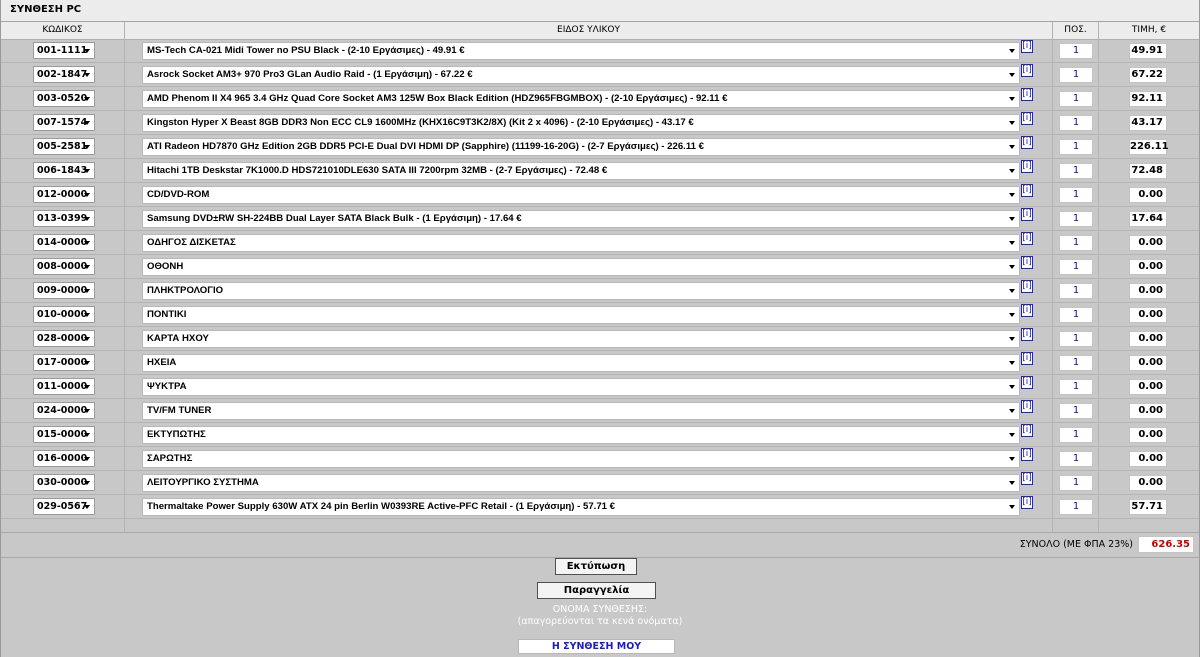  Describe the element at coordinates (64, 338) in the screenshot. I see `code-select: 028-0000` at that location.